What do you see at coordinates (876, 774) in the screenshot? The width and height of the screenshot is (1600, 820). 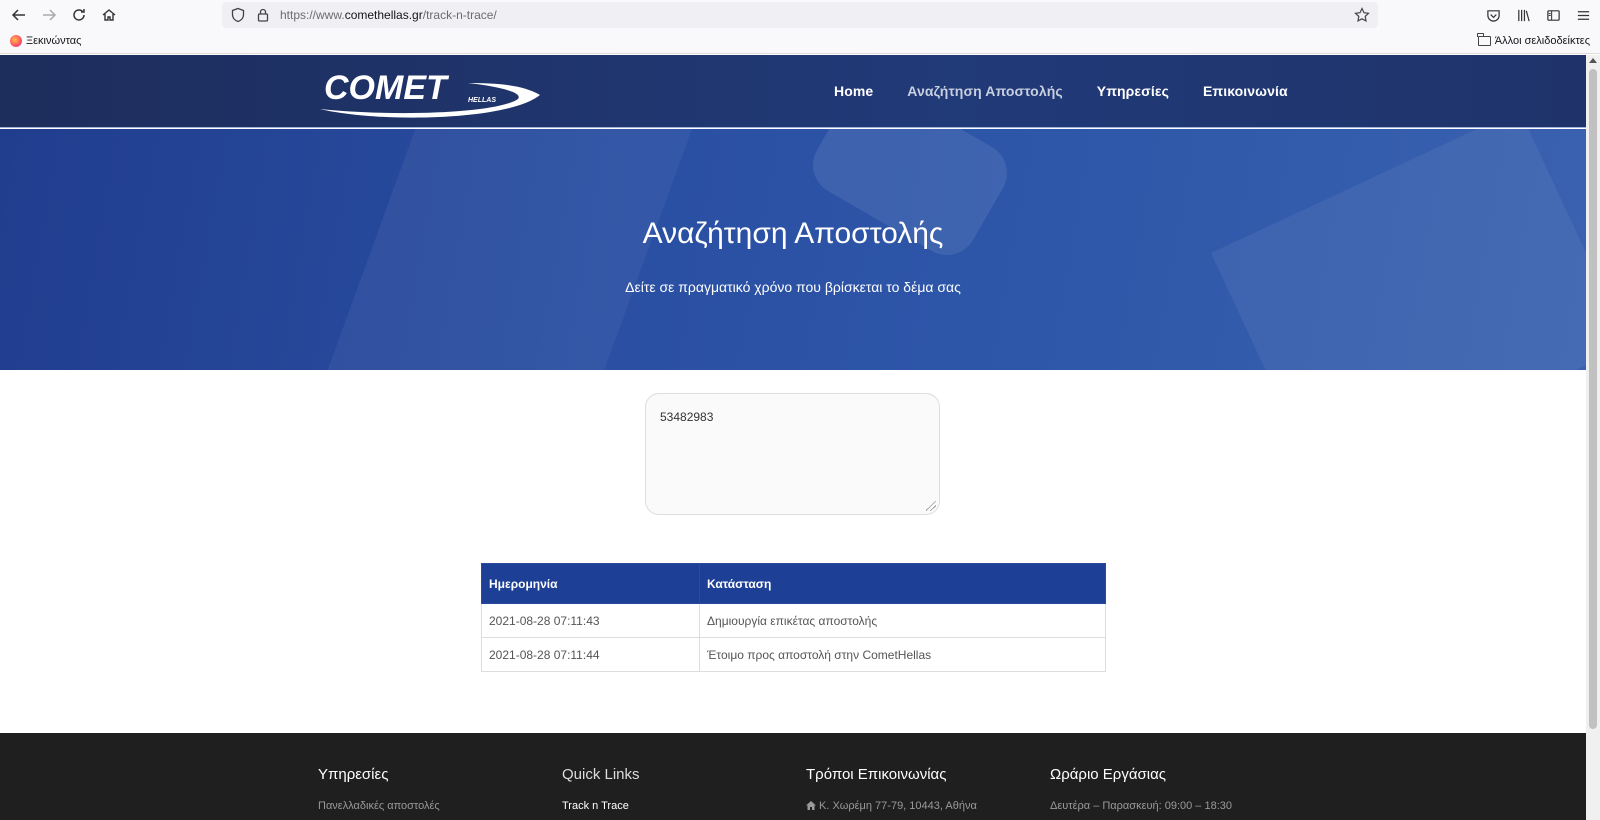 I see `footer-heading: Τρόποι Επικοινωνίας` at bounding box center [876, 774].